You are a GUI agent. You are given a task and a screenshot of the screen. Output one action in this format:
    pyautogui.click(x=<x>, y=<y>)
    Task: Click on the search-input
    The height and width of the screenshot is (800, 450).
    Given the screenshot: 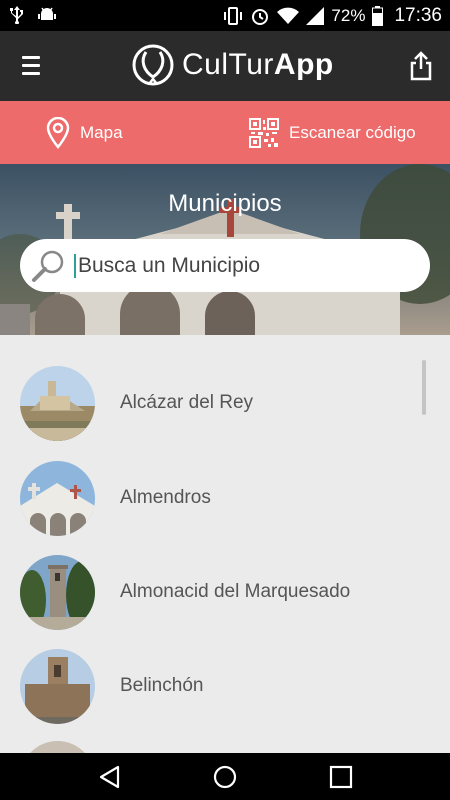 What is the action you would take?
    pyautogui.click(x=244, y=265)
    